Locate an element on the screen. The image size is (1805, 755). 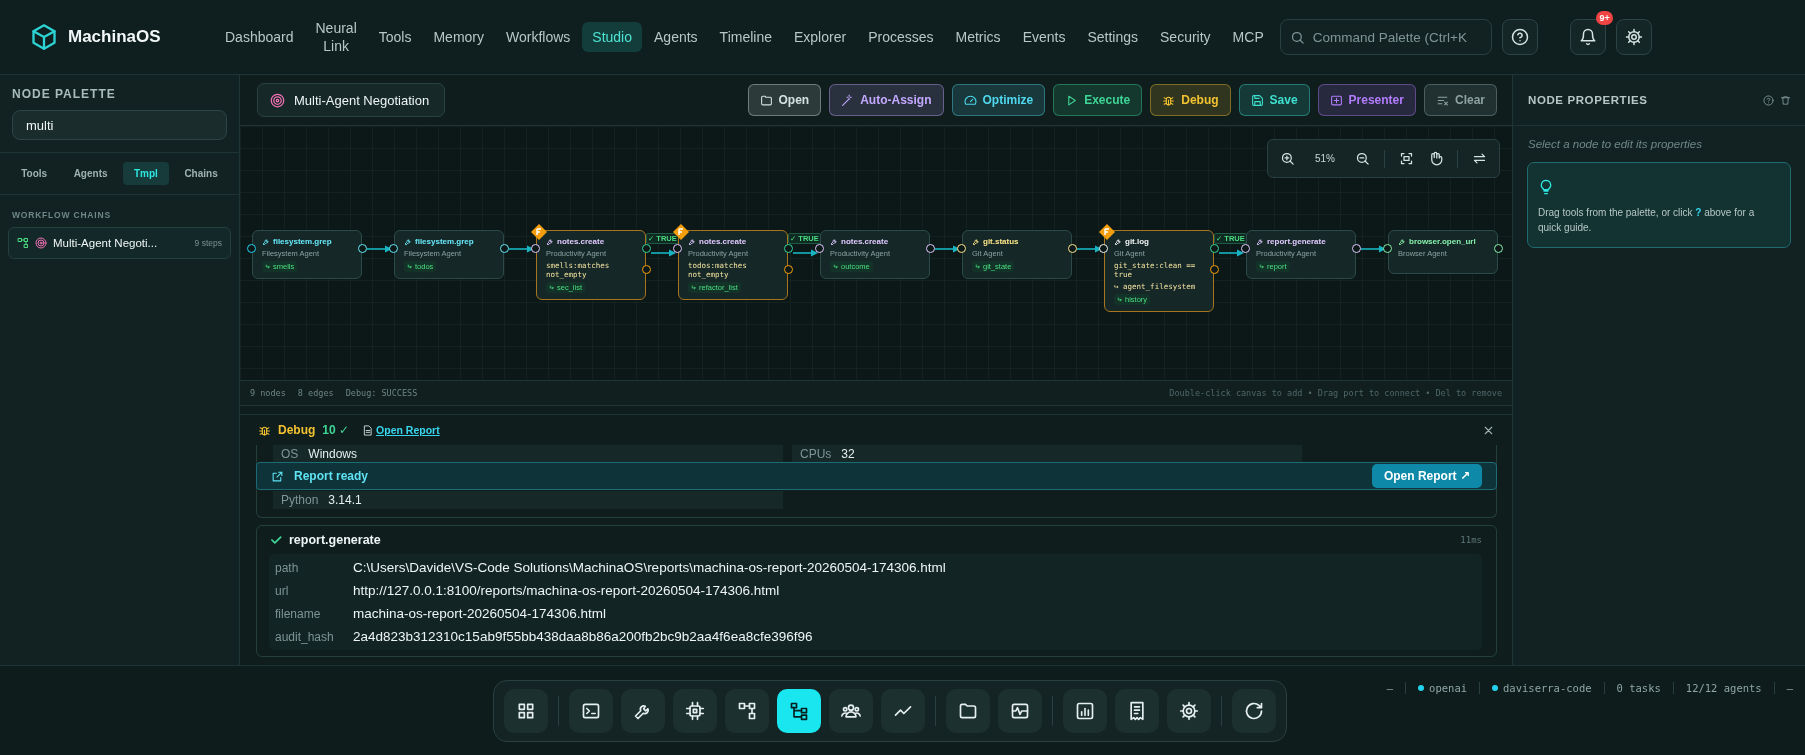
help-button is located at coordinates (1519, 37).